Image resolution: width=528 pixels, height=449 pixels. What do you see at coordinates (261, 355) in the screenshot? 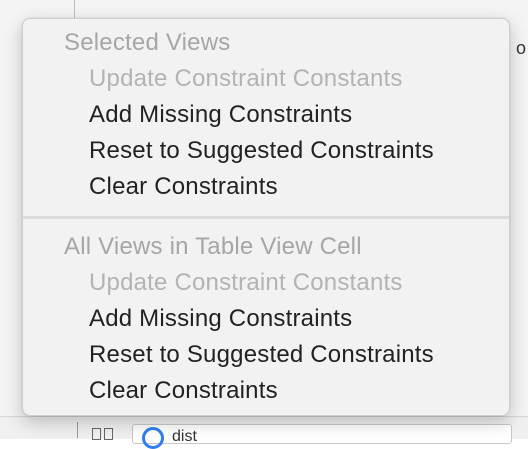
I see `menu-item-reset-to-suggested-constraints-all: Reset to Suggested Constraints` at bounding box center [261, 355].